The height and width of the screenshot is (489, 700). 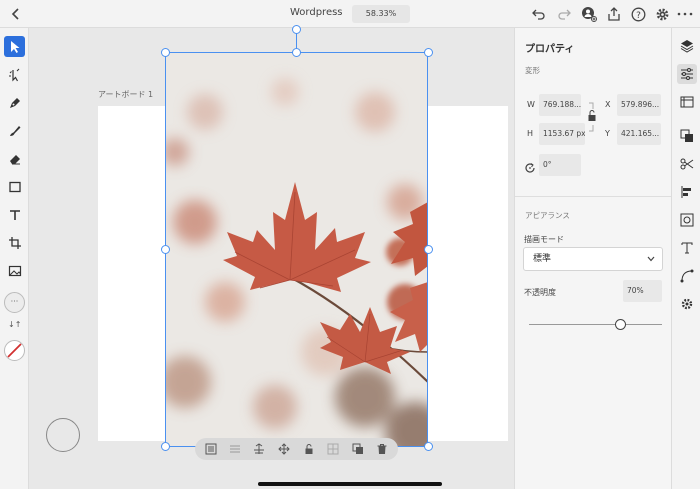 I want to click on libraries-icon, so click(x=687, y=102).